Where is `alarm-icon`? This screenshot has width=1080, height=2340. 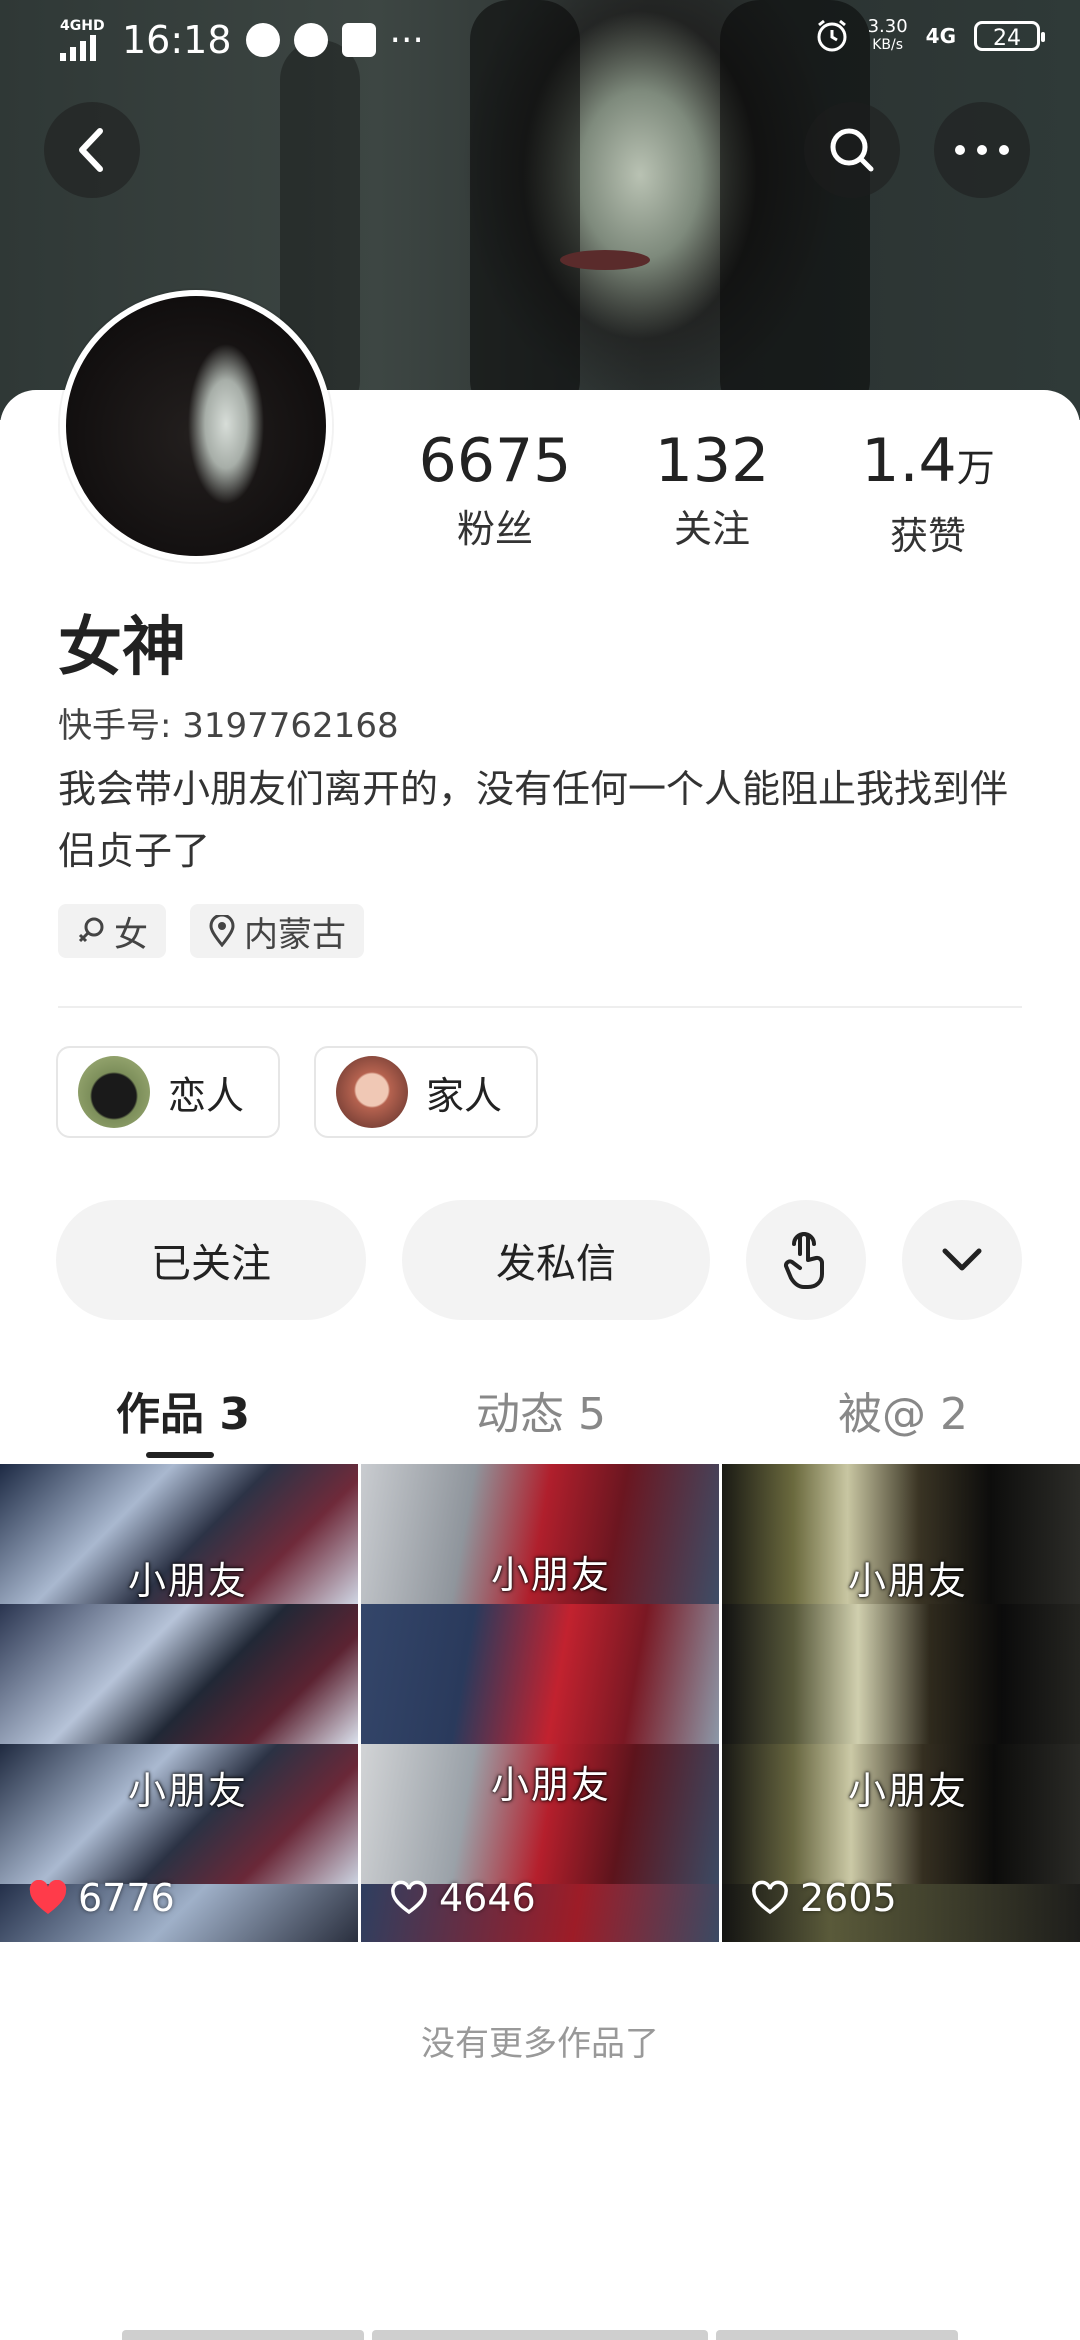
alarm-icon is located at coordinates (832, 35).